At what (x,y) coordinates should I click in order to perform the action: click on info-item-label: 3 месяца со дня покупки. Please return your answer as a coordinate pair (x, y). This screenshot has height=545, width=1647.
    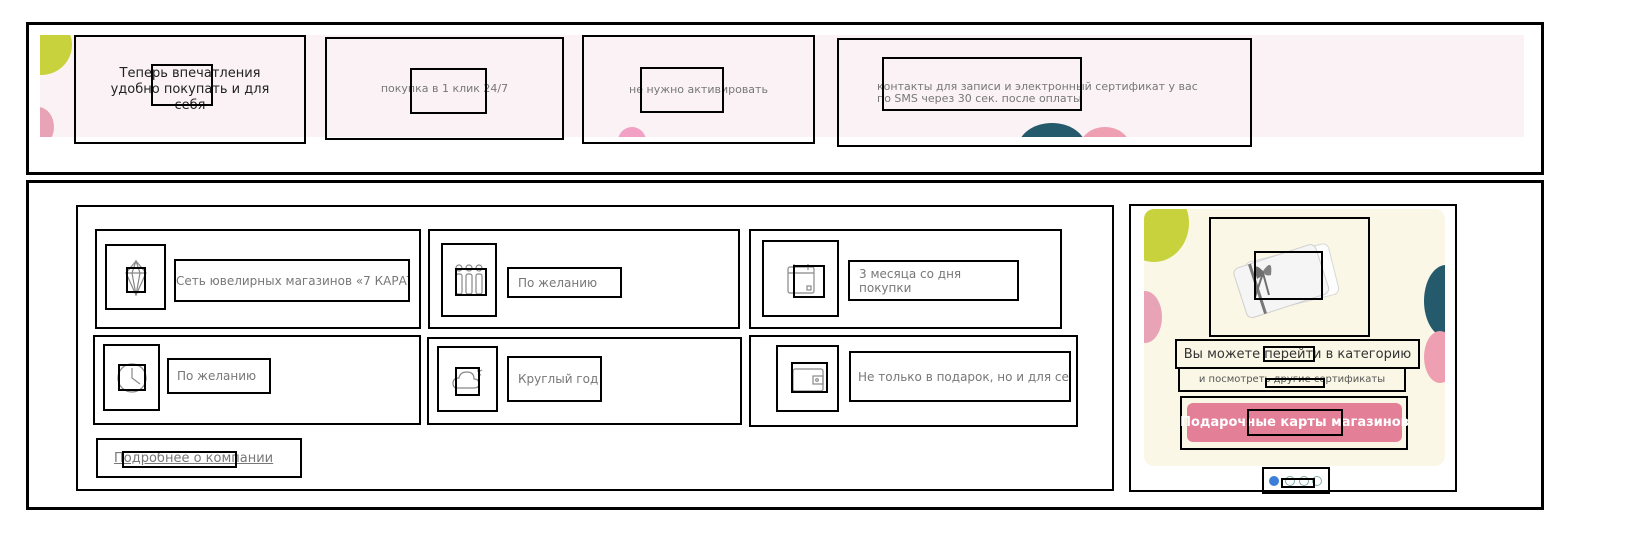
    Looking at the image, I should click on (933, 280).